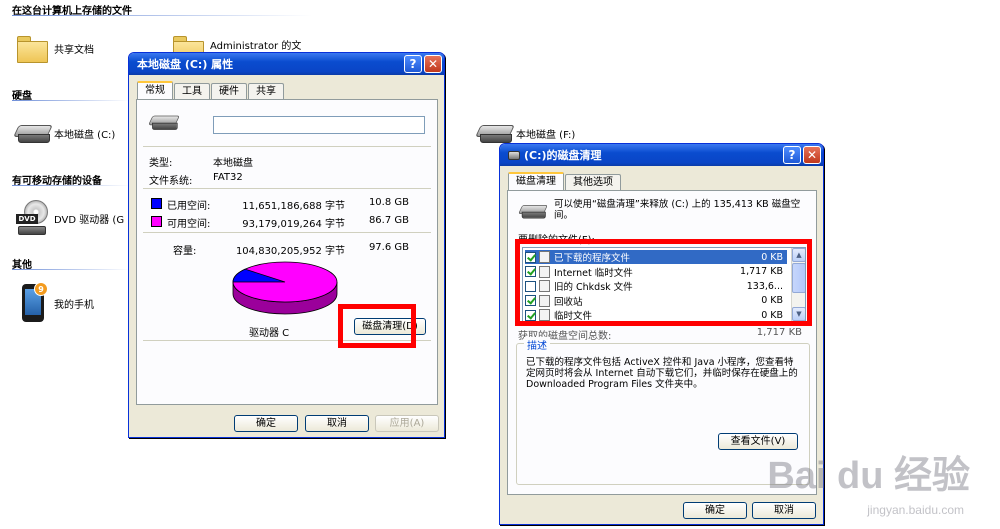  What do you see at coordinates (269, 333) in the screenshot?
I see `drive-label: 驱动器 C` at bounding box center [269, 333].